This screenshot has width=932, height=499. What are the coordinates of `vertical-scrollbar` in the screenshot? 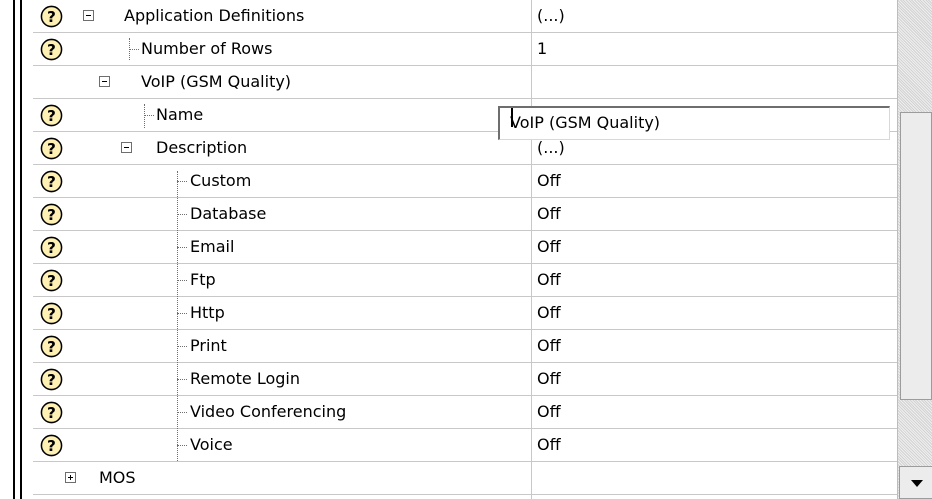 It's located at (914, 249).